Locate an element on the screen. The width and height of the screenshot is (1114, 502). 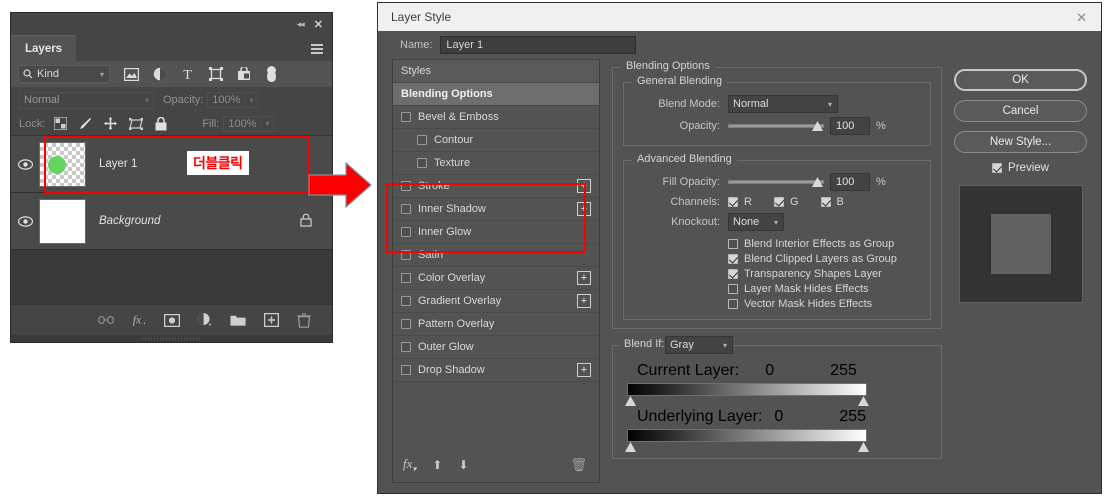
checkbox-layer-mask-hides-effects is located at coordinates (733, 288).